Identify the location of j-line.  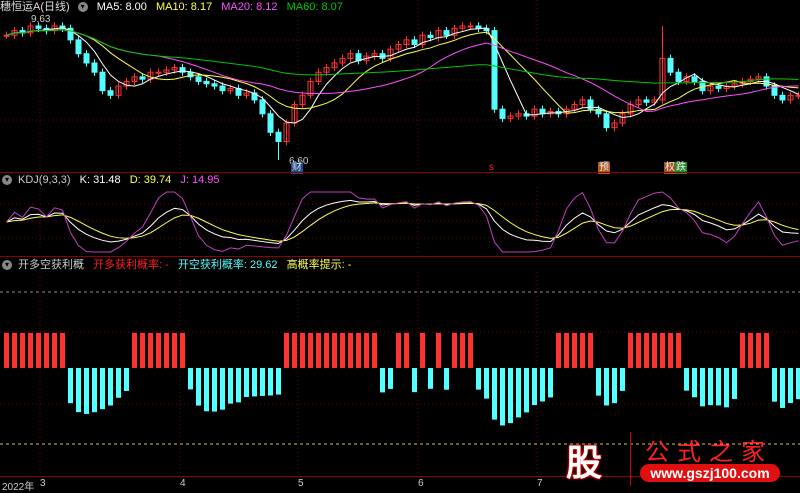
(402, 222).